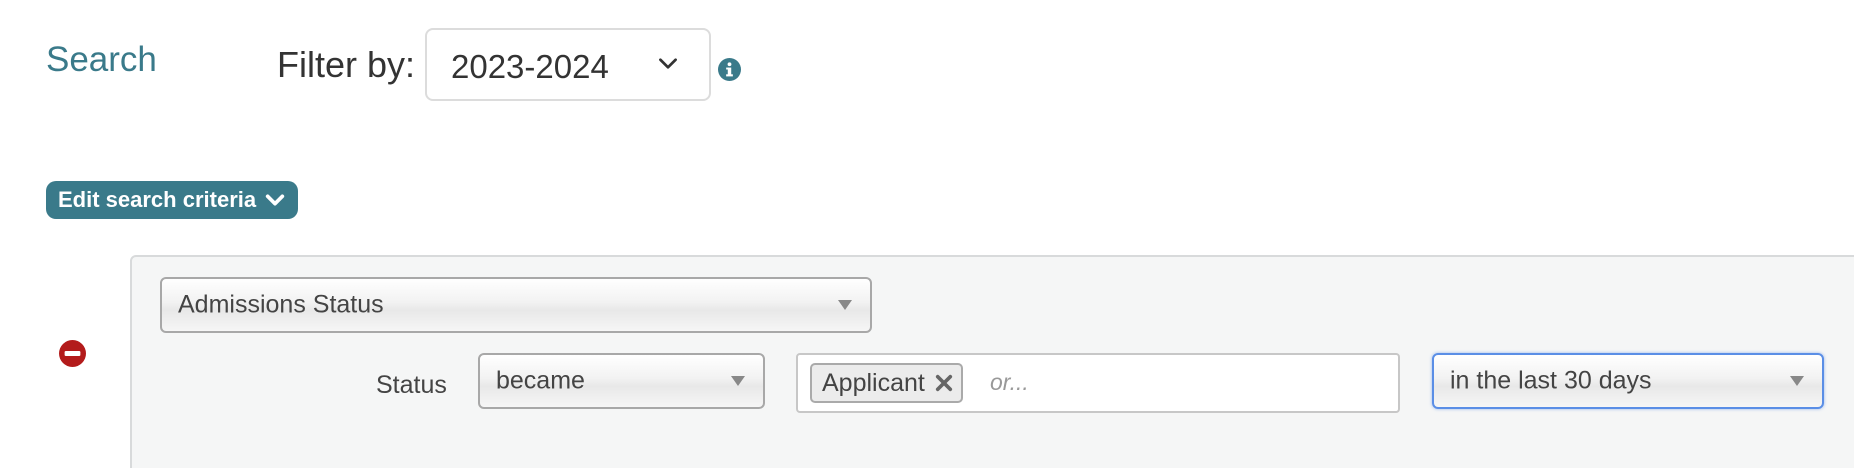 This screenshot has height=468, width=1854. Describe the element at coordinates (411, 385) in the screenshot. I see `status-label: Status` at that location.